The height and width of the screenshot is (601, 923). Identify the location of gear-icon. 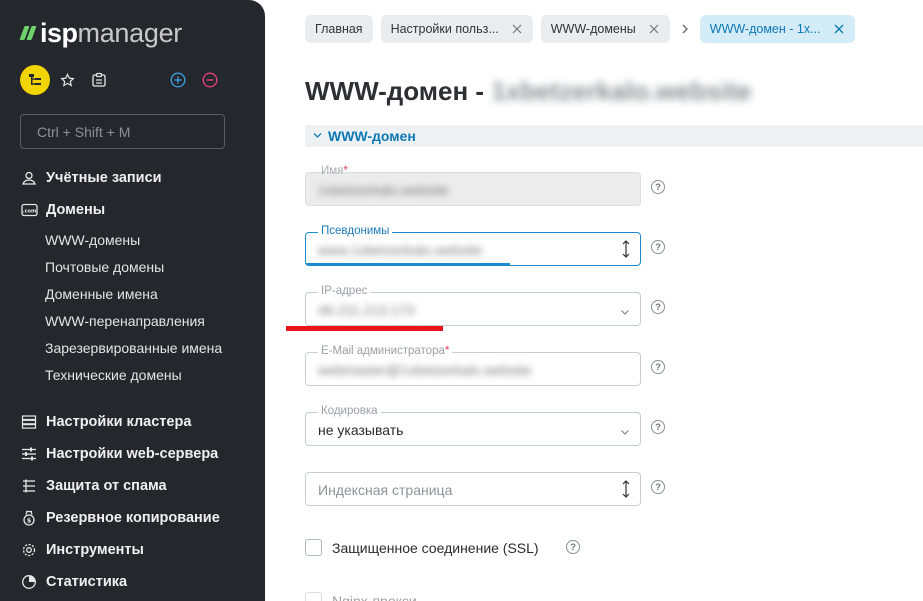
(29, 550).